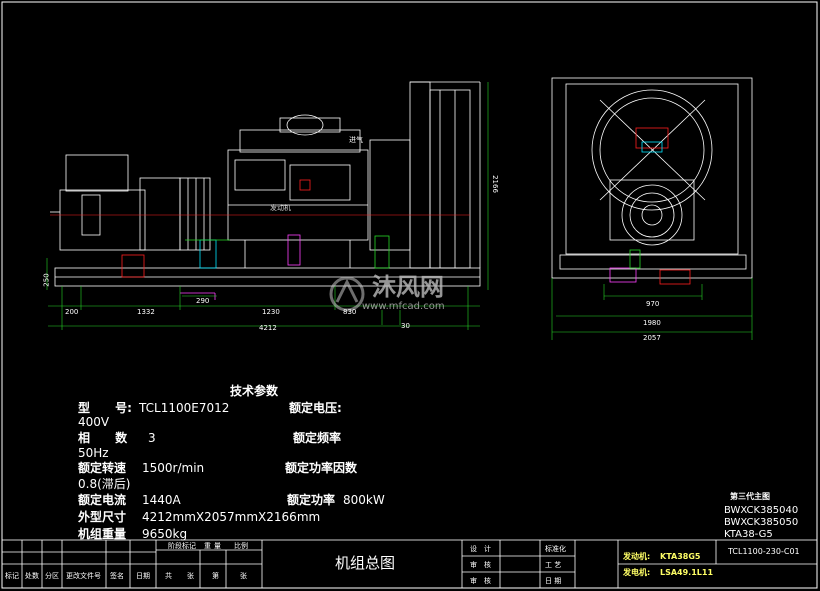 The height and width of the screenshot is (591, 820). What do you see at coordinates (46, 280) in the screenshot?
I see `dim-250: 250` at bounding box center [46, 280].